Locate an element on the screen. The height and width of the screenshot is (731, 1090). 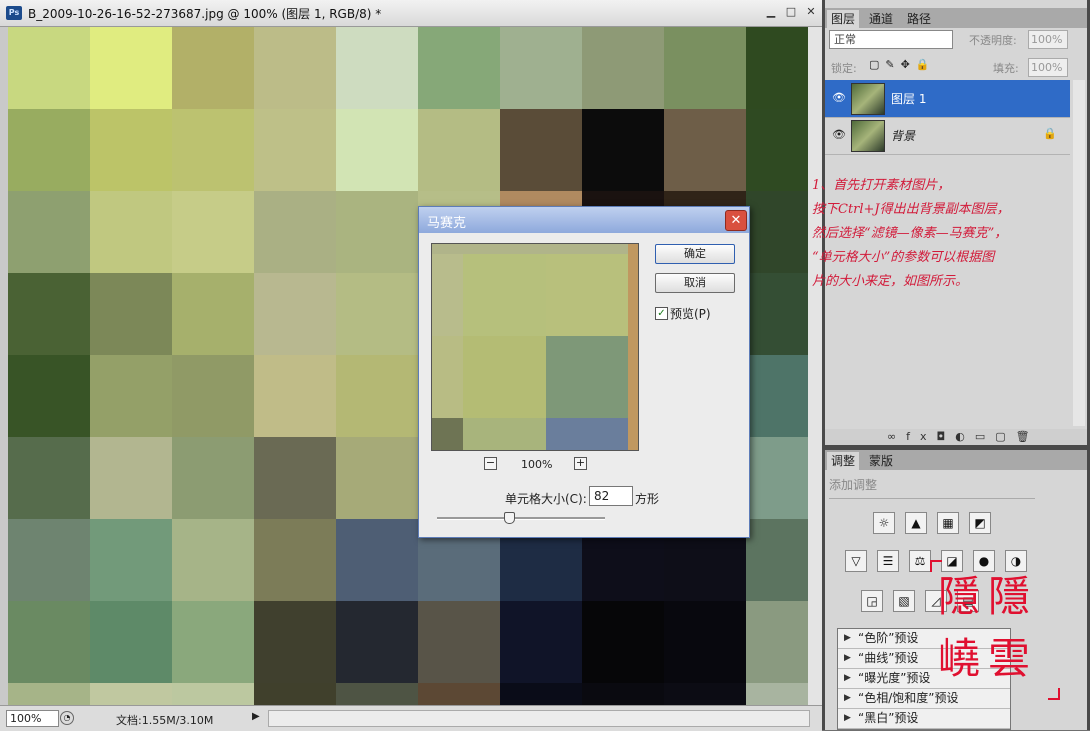
cancel-button: 取消 is located at coordinates (695, 283).